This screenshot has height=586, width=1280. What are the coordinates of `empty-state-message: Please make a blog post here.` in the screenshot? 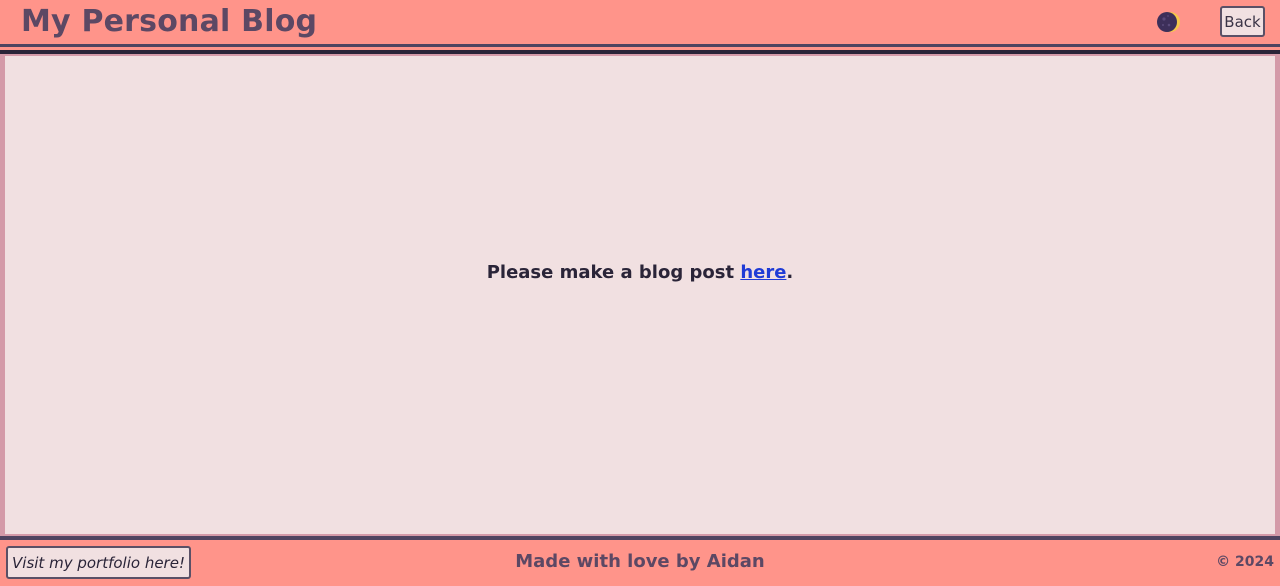 It's located at (640, 272).